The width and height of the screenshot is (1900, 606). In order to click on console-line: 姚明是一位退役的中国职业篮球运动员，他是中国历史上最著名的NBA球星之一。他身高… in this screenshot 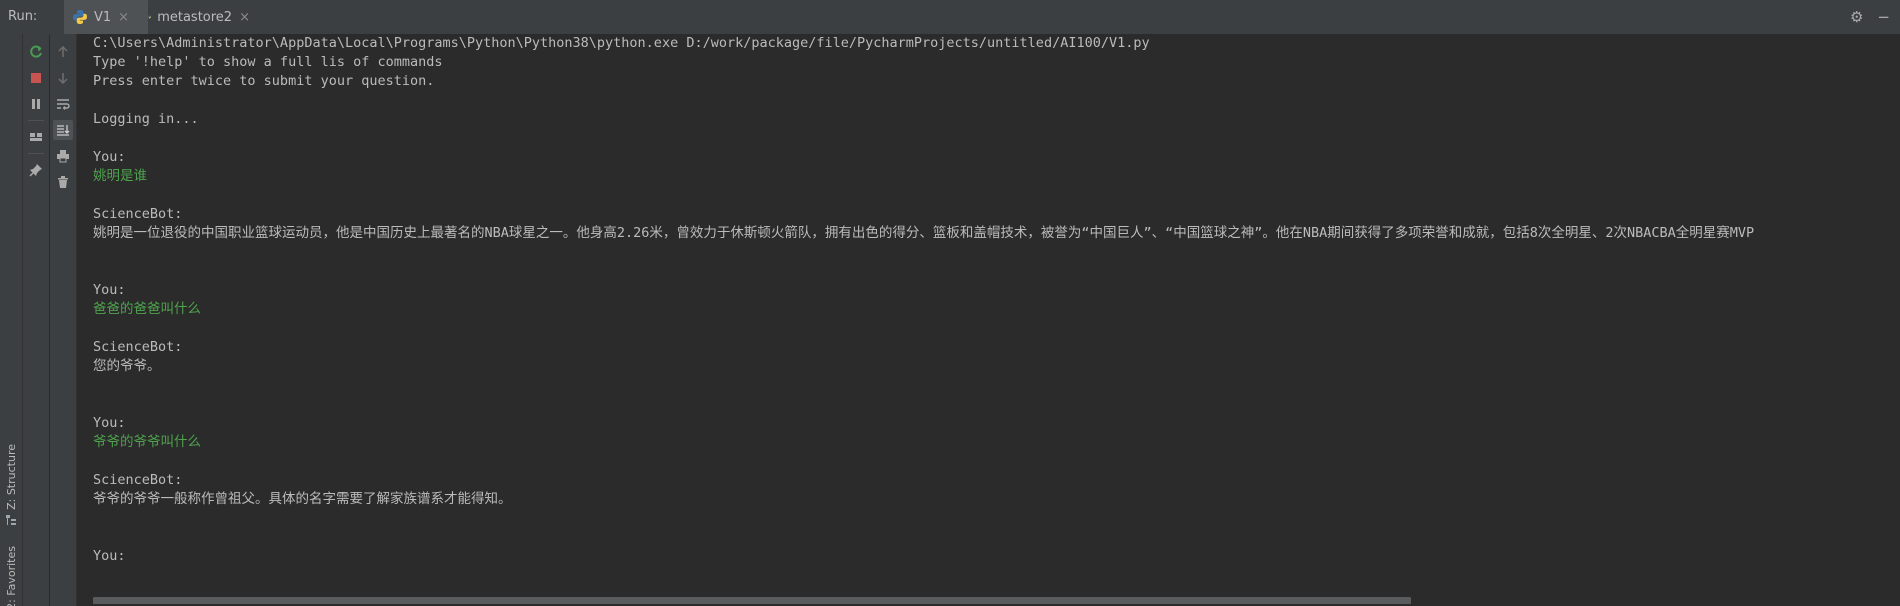, I will do `click(924, 233)`.